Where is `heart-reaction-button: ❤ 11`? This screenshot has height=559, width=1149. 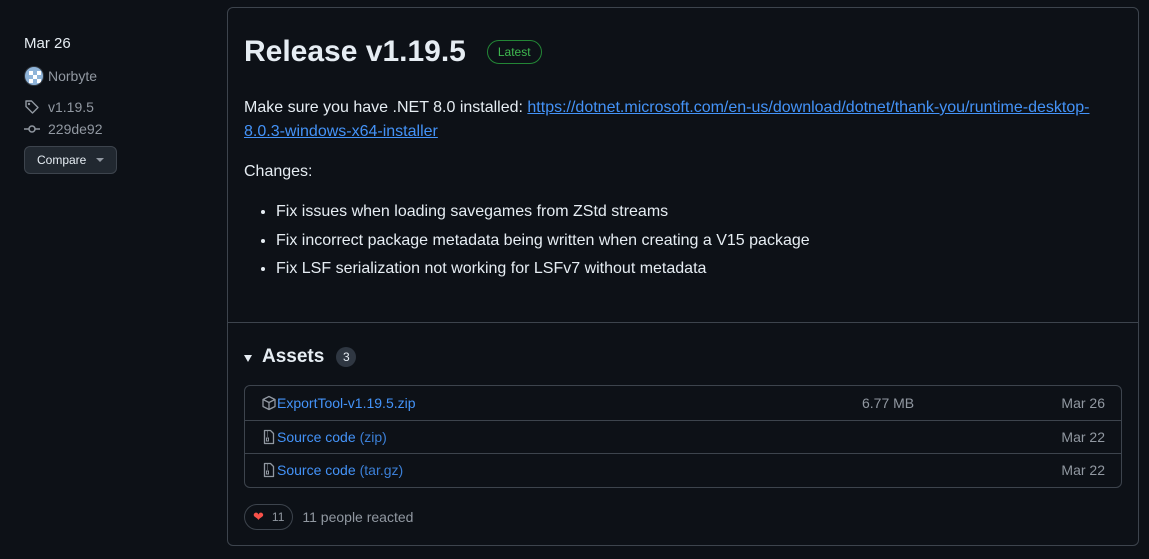 heart-reaction-button: ❤ 11 is located at coordinates (269, 516).